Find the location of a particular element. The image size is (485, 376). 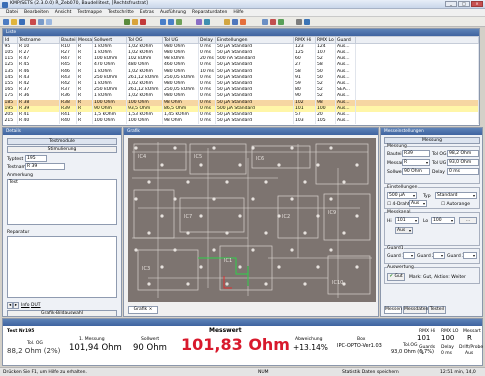

delay-field: 0 ms is located at coordinates (463, 171).